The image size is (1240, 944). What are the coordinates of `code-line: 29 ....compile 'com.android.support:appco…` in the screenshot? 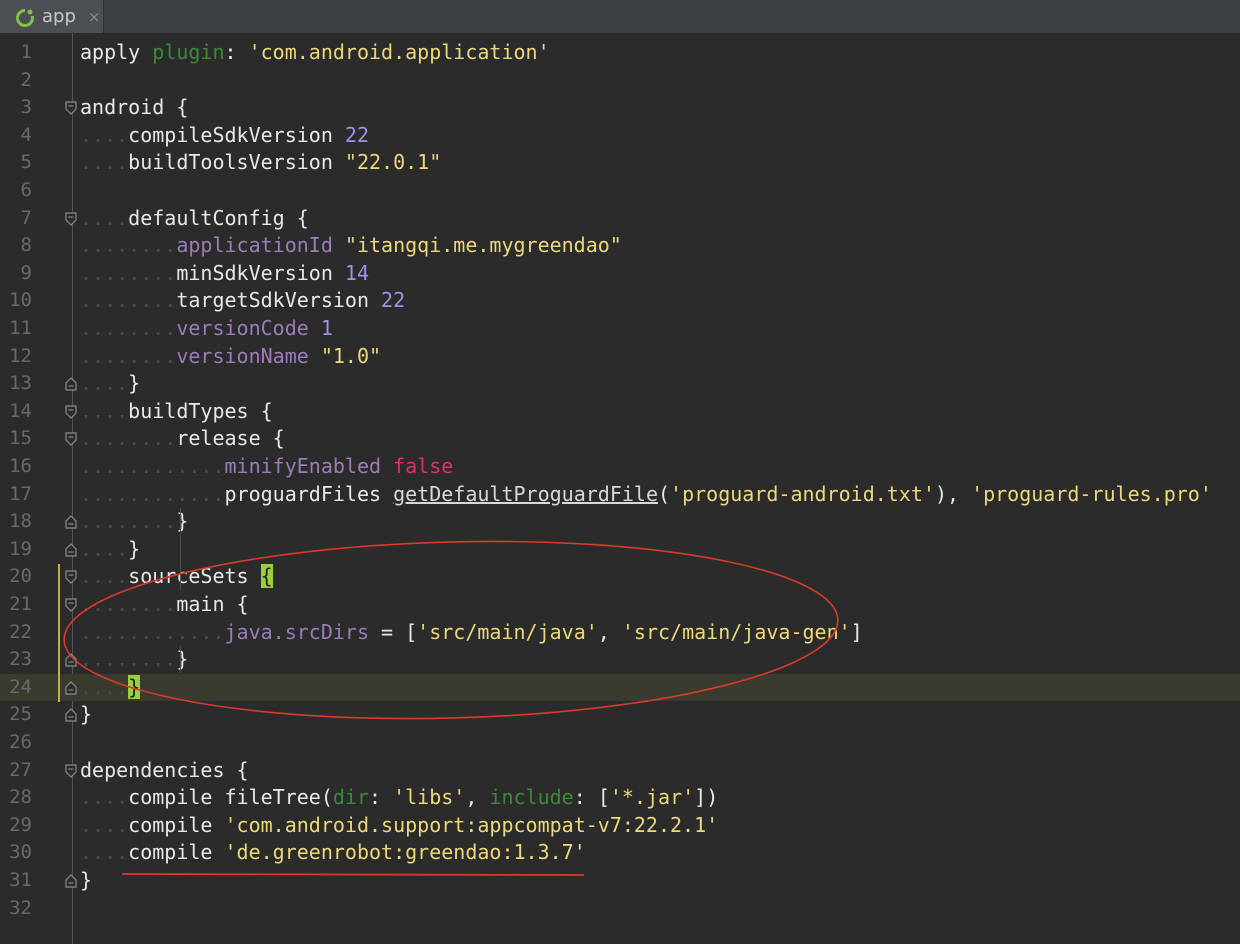 It's located at (620, 826).